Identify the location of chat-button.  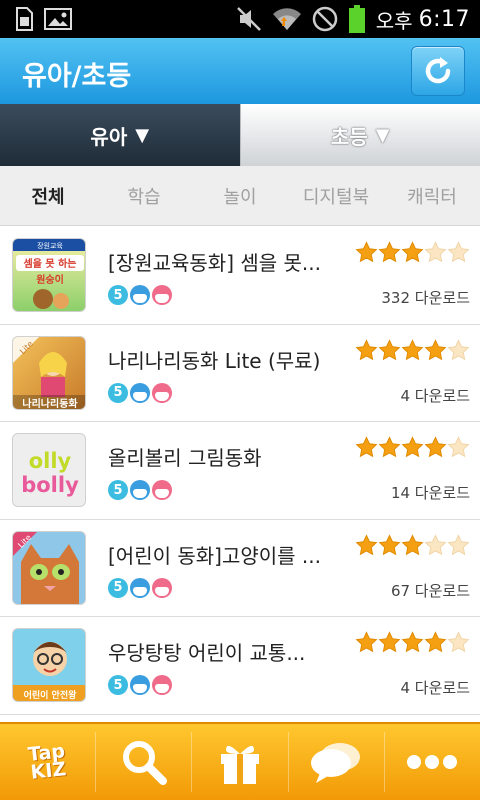
(336, 761).